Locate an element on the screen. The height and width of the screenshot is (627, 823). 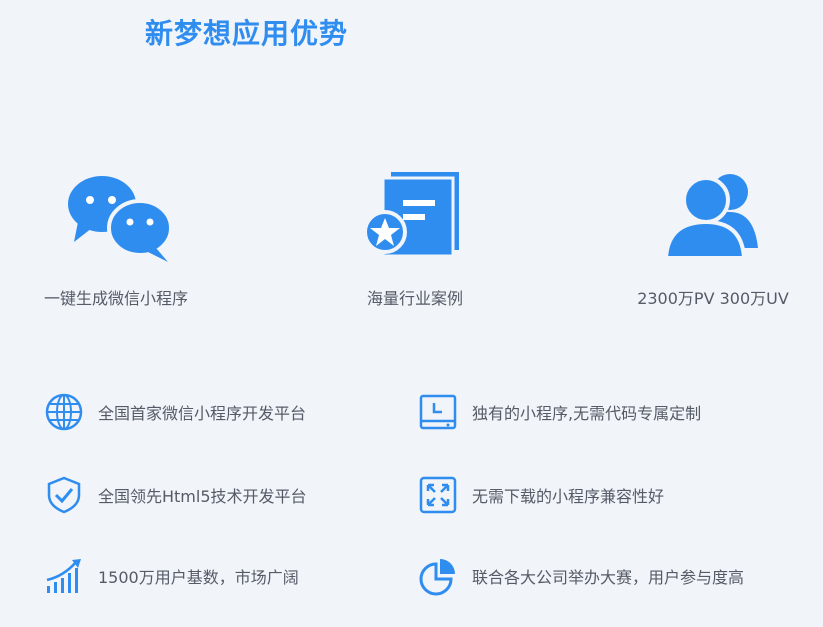
advantage-item: 独有的小程序,无需代码专属定制 is located at coordinates (559, 412).